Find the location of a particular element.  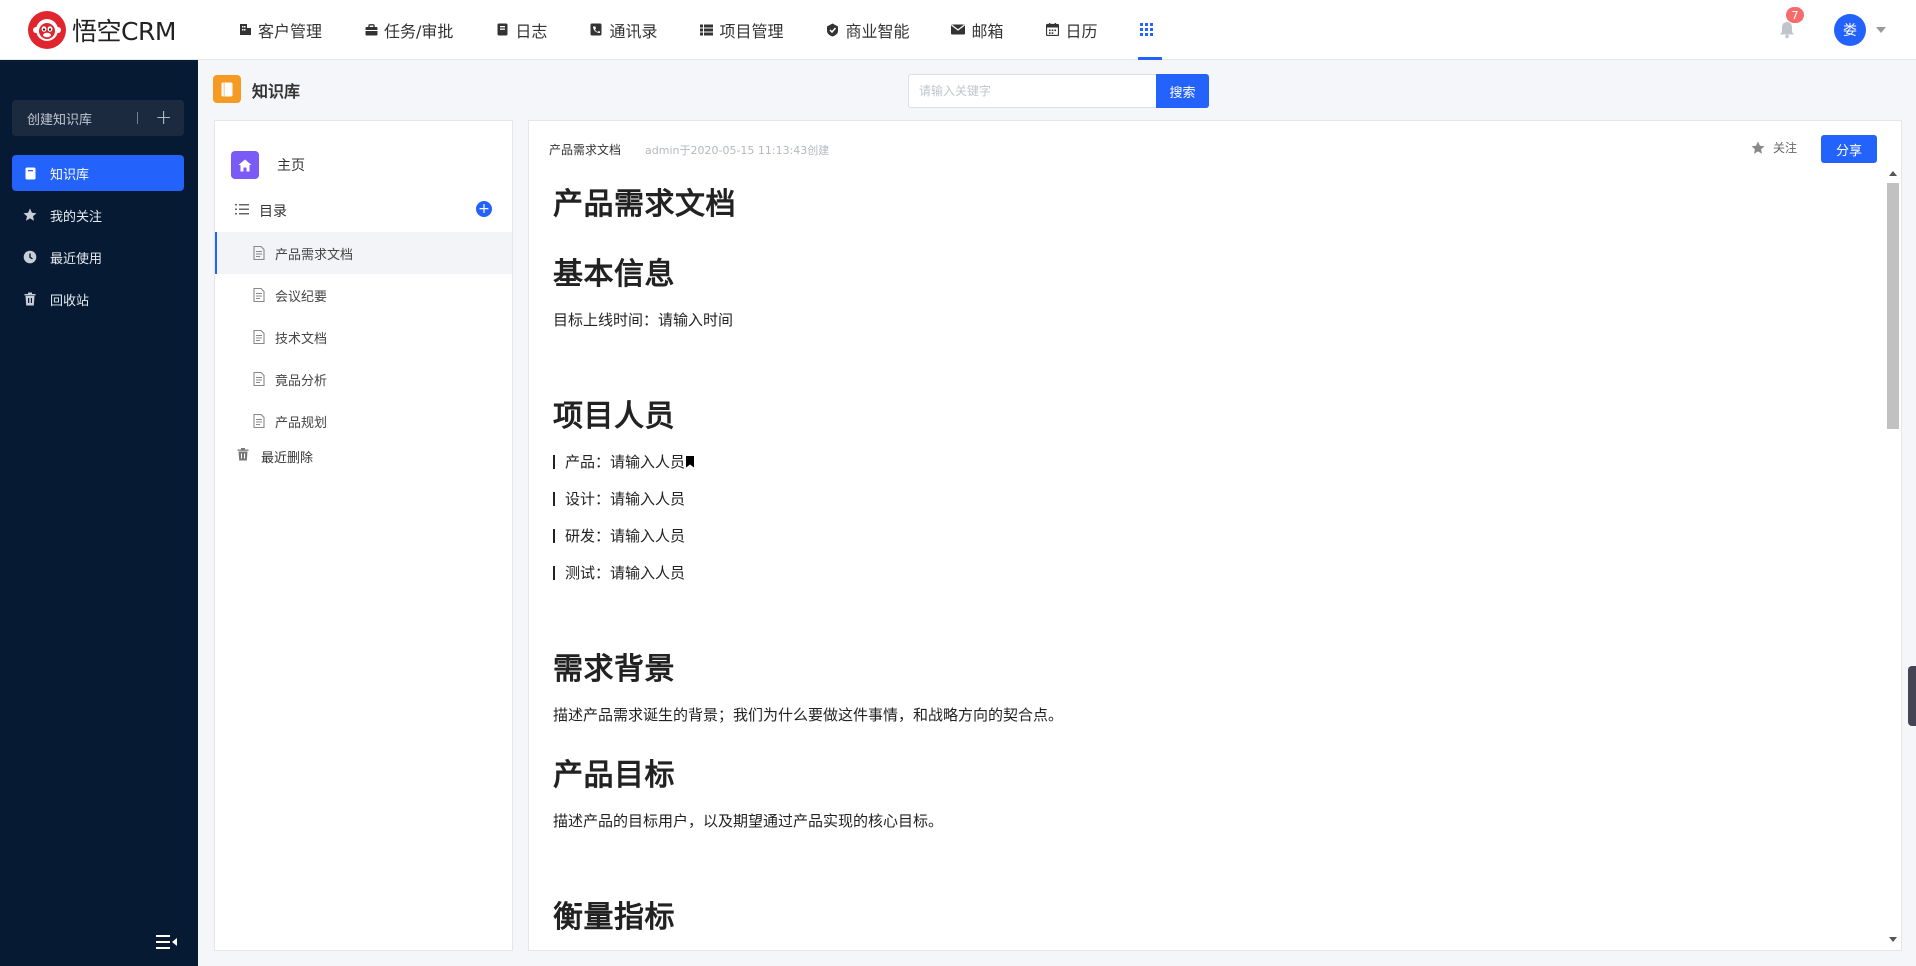

nav-label: 邮箱 is located at coordinates (987, 31).